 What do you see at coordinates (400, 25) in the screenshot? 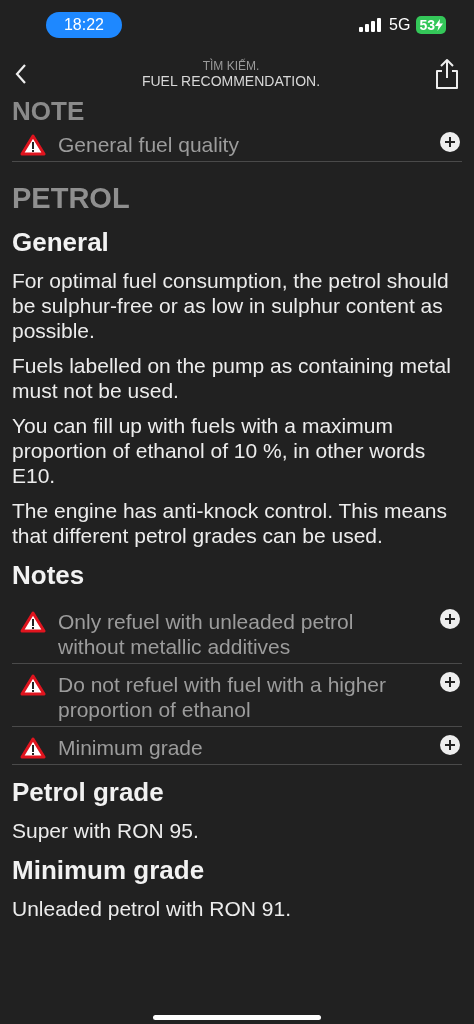
I see `network-label: 5G` at bounding box center [400, 25].